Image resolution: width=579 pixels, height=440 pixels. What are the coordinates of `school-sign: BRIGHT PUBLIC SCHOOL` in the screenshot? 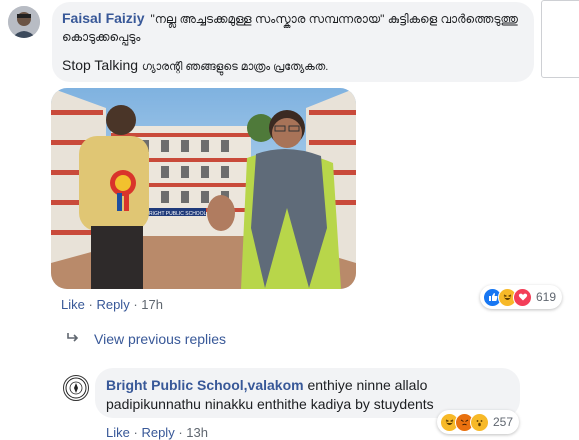 It's located at (176, 214).